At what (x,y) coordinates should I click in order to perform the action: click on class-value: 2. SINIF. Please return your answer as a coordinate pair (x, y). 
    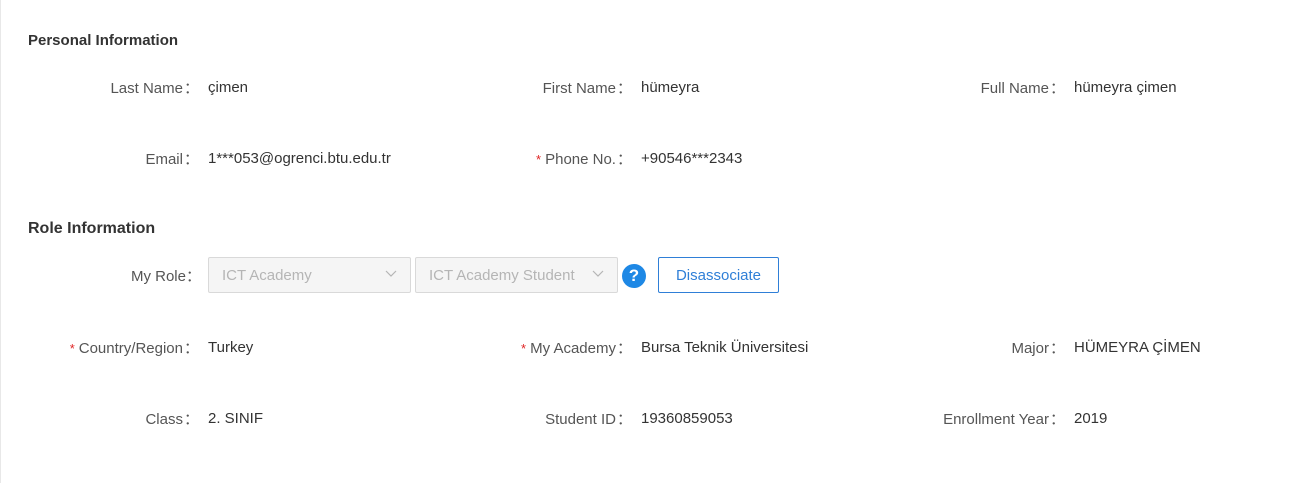
    Looking at the image, I should click on (236, 418).